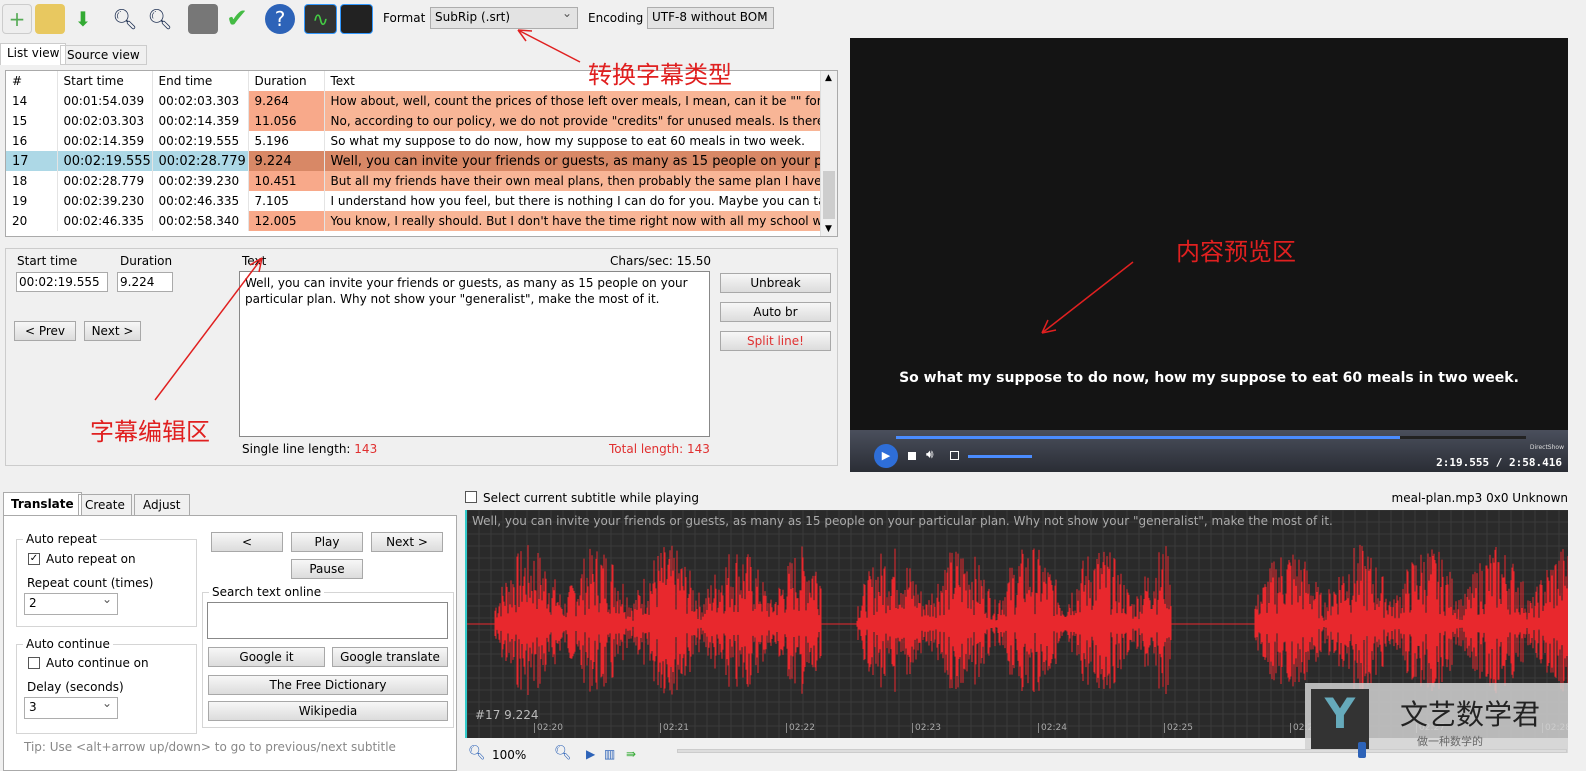  What do you see at coordinates (828, 153) in the screenshot?
I see `list-scrollbar: ▲ ▼` at bounding box center [828, 153].